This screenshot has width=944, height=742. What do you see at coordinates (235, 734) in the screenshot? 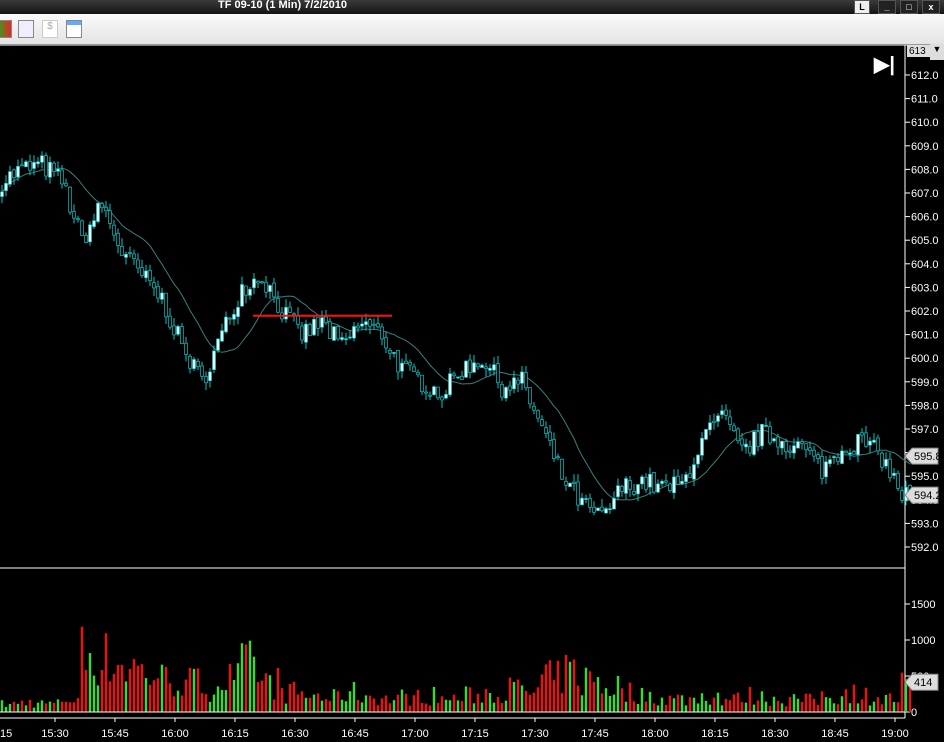
I see `time-tick-label: 16:15` at bounding box center [235, 734].